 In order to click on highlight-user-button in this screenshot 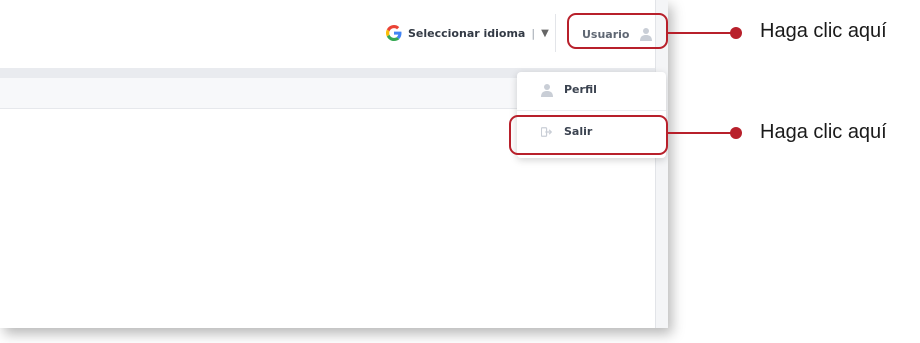, I will do `click(617, 31)`.